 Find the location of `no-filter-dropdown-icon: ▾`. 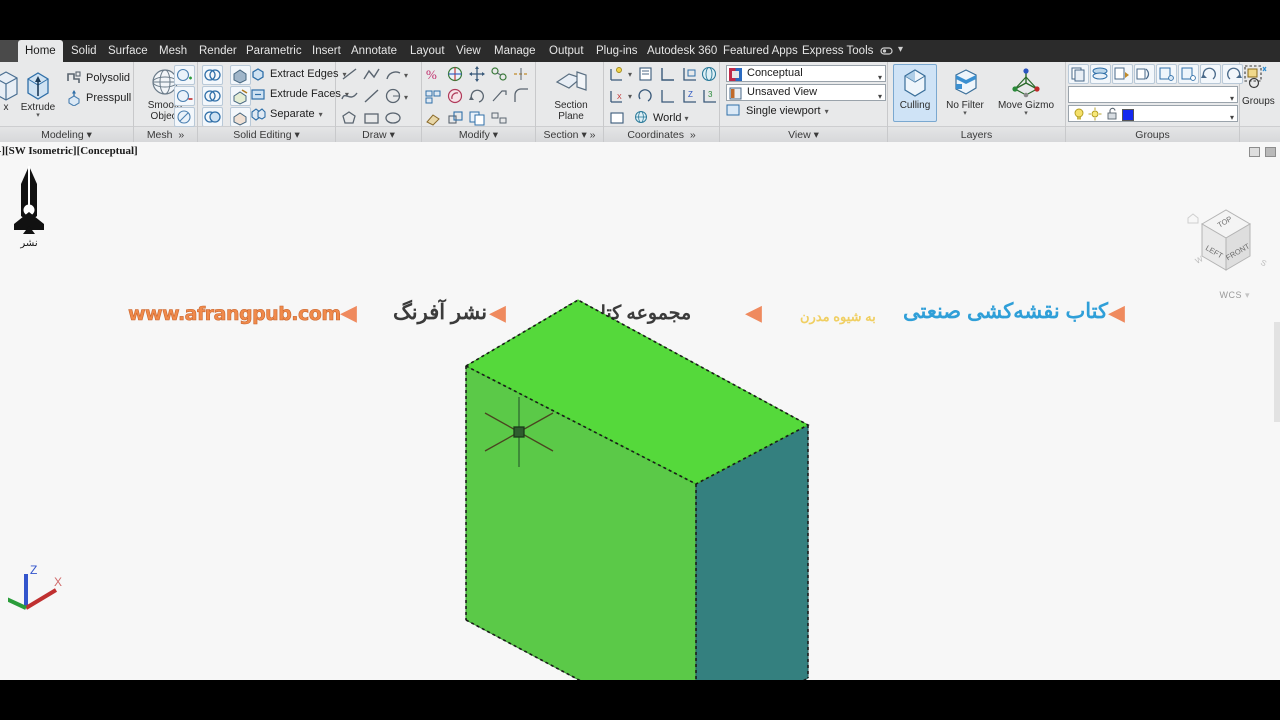

no-filter-dropdown-icon: ▾ is located at coordinates (965, 113).